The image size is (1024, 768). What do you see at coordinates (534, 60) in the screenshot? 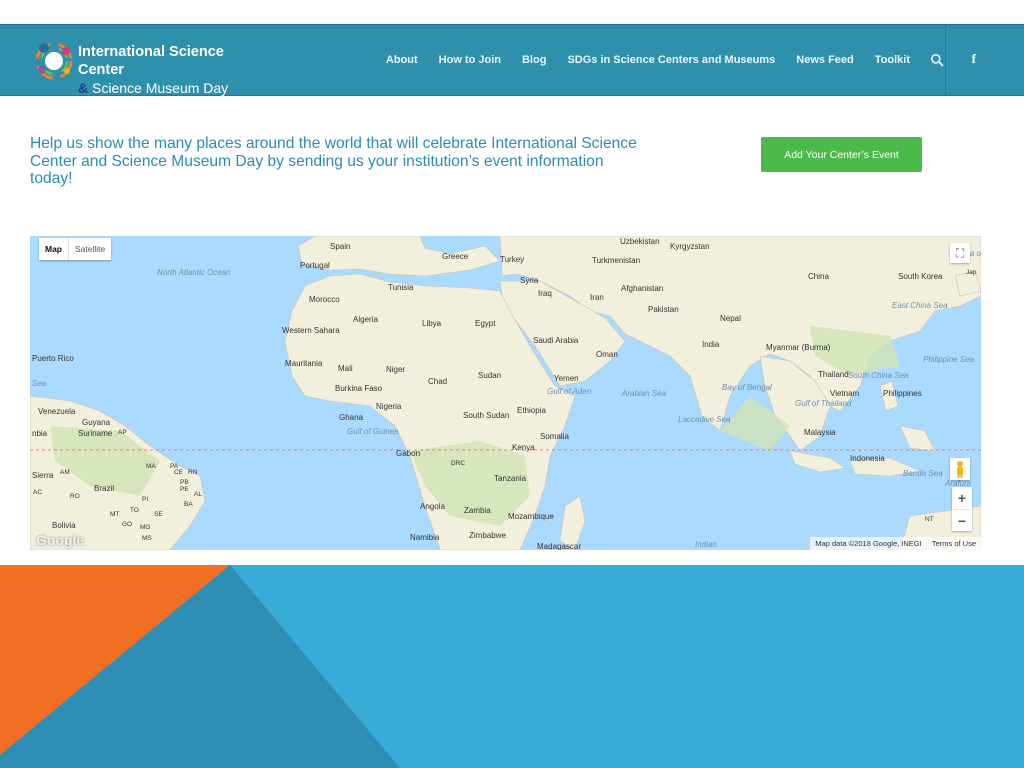
I see `nav-blog: Blog` at bounding box center [534, 60].